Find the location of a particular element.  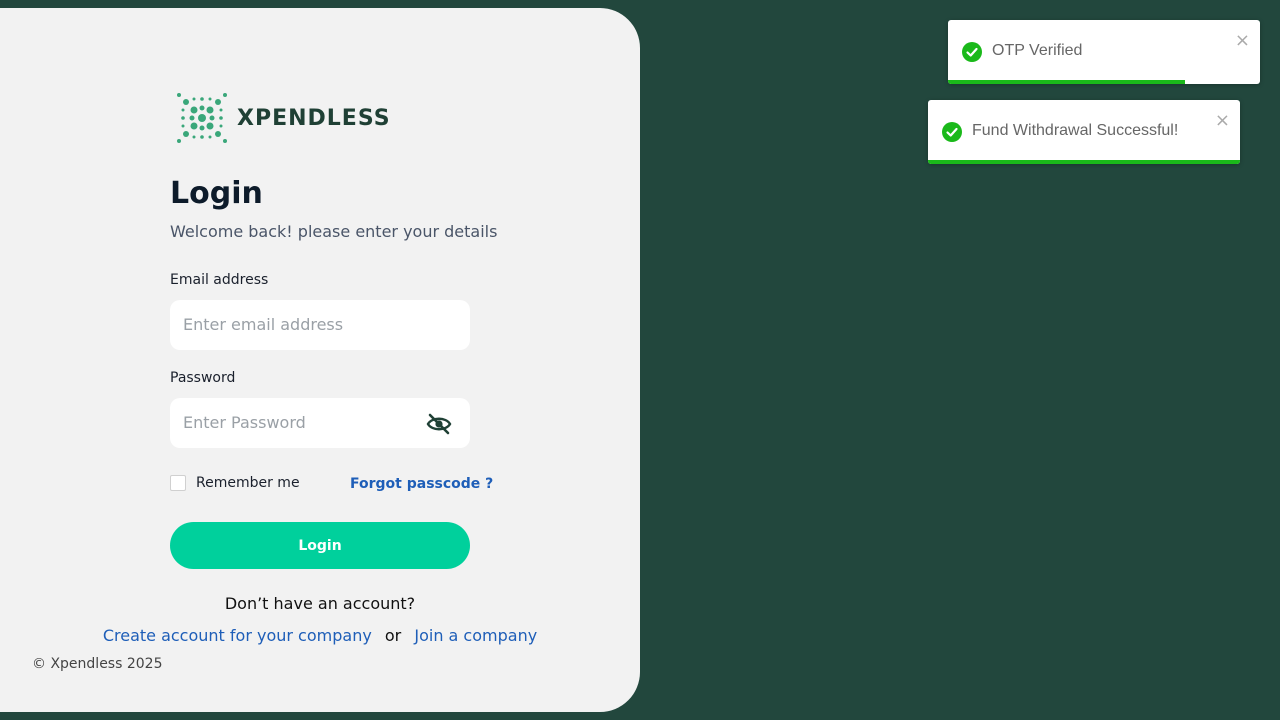

password-field-wrapper is located at coordinates (320, 423).